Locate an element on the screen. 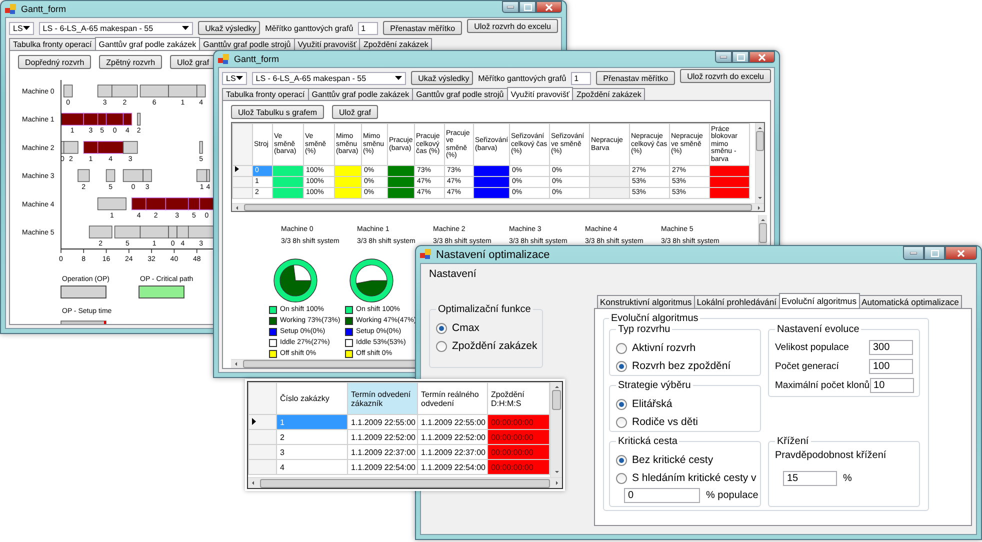 The image size is (982, 542). unit-label: % is located at coordinates (847, 478).